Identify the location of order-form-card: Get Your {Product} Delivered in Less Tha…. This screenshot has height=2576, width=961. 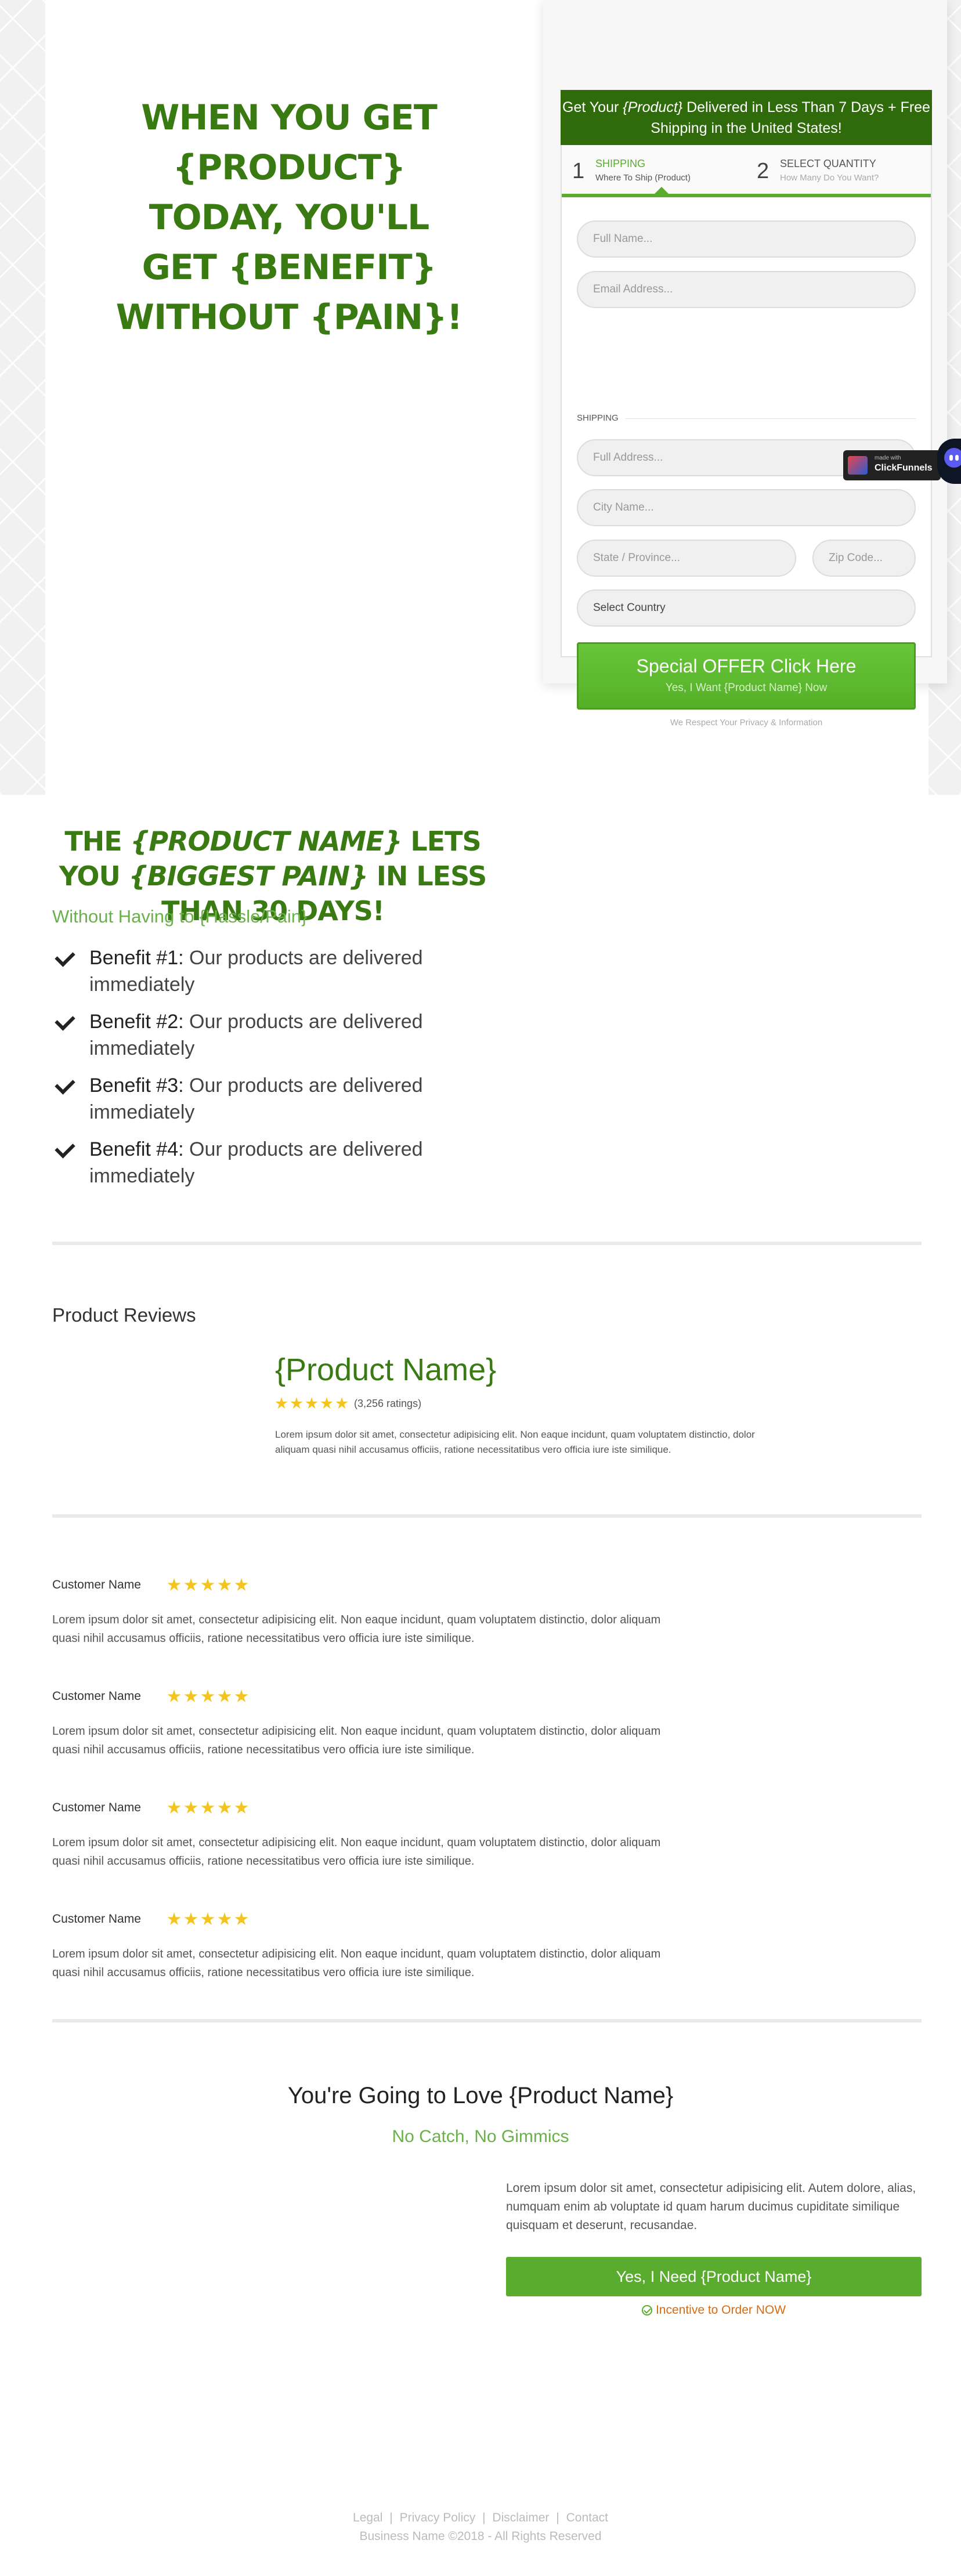
(745, 364).